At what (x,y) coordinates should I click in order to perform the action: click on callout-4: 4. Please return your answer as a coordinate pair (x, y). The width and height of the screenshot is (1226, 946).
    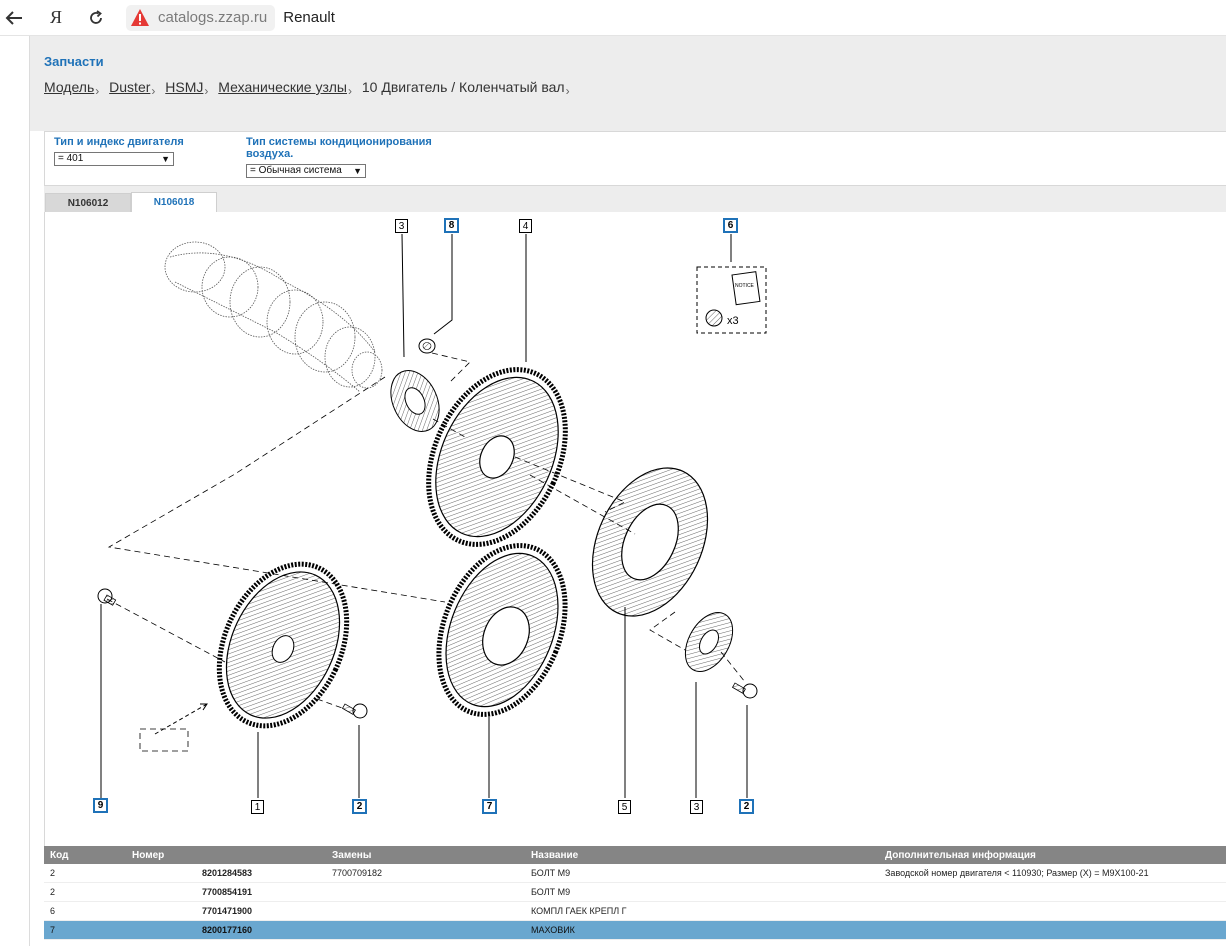
    Looking at the image, I should click on (525, 226).